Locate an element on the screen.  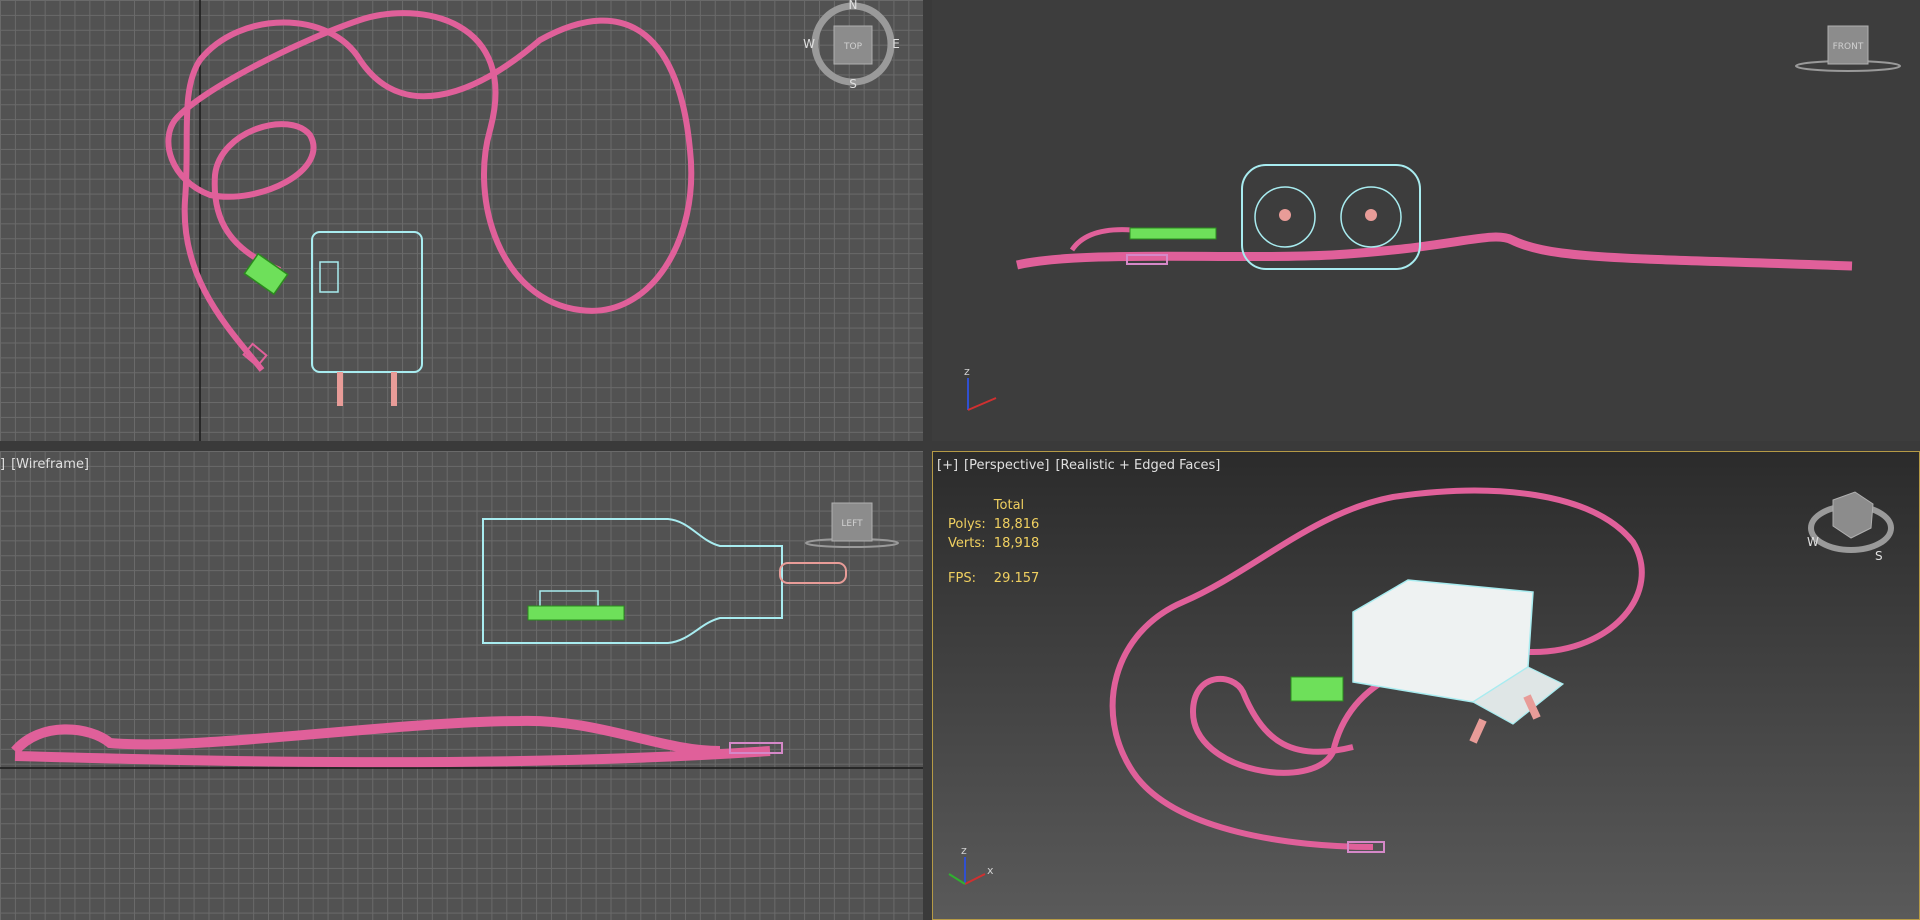
viewcube-perspective: W S is located at coordinates (1850, 527).